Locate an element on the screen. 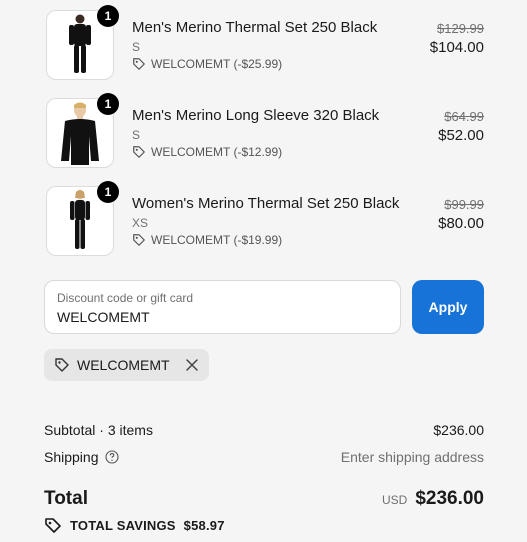 This screenshot has width=527, height=542. total-amount-group: USD $236.00 is located at coordinates (433, 499).